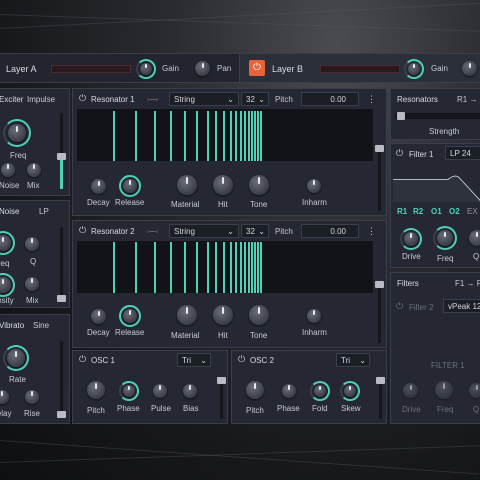  I want to click on resonator-2-power-icon: ⏻, so click(82, 230).